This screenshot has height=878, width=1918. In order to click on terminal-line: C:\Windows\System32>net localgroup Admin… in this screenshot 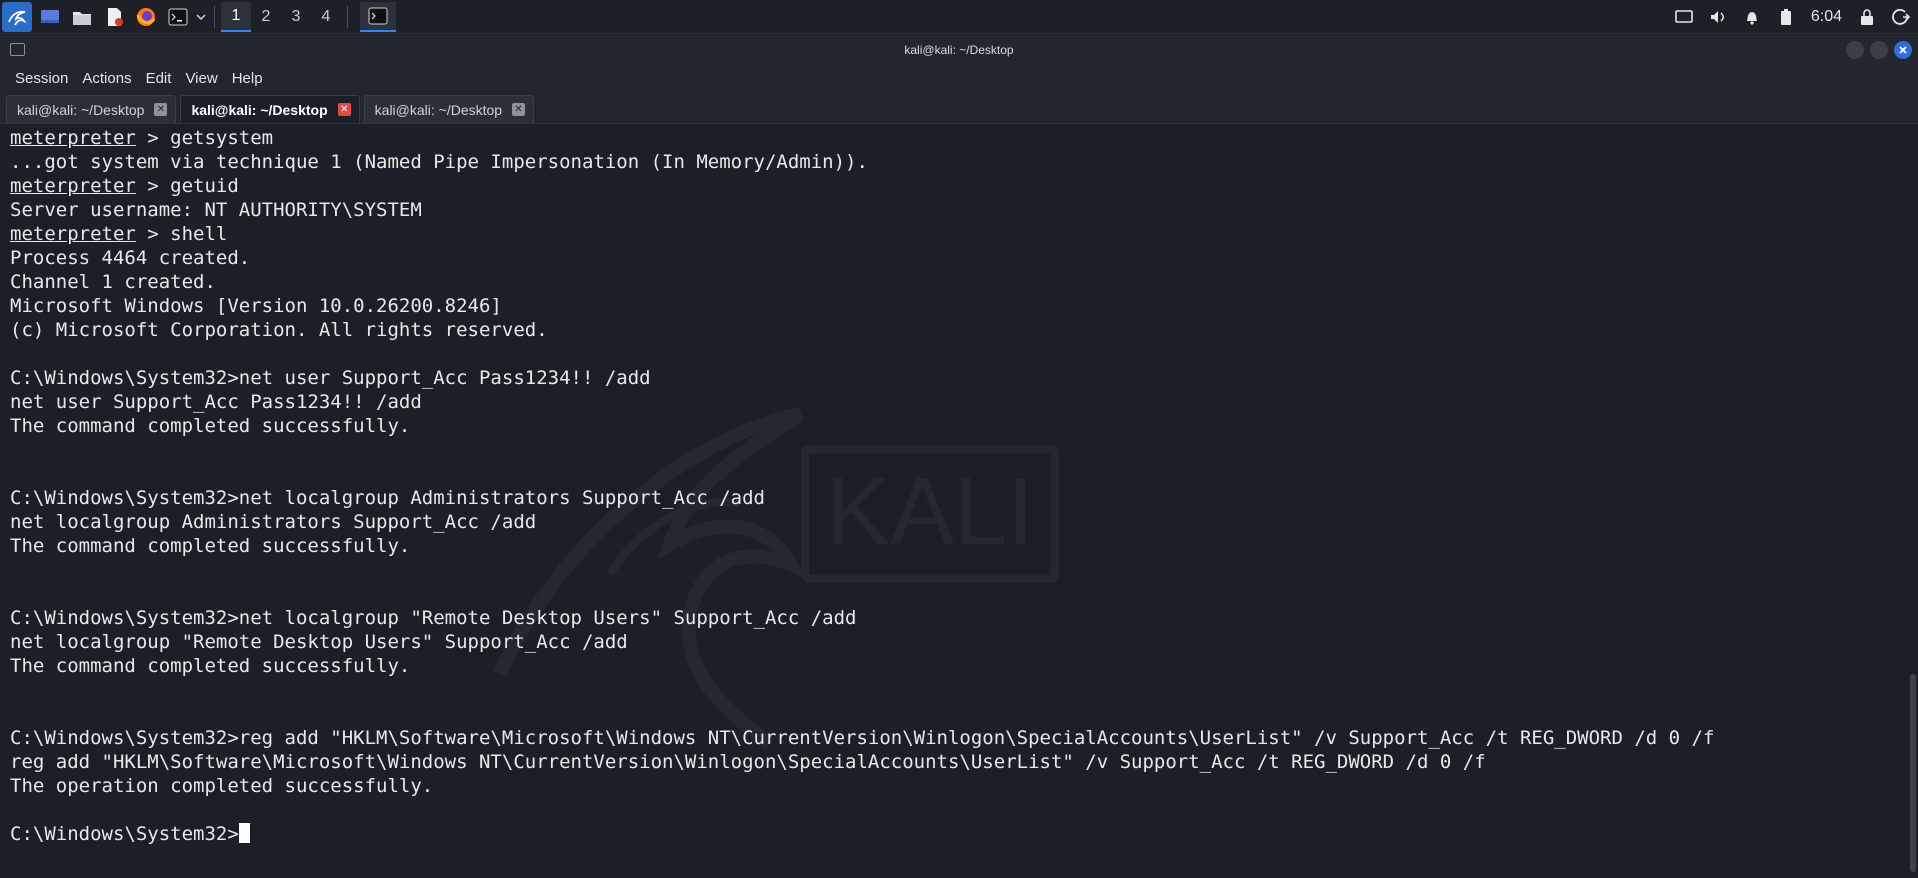, I will do `click(862, 498)`.